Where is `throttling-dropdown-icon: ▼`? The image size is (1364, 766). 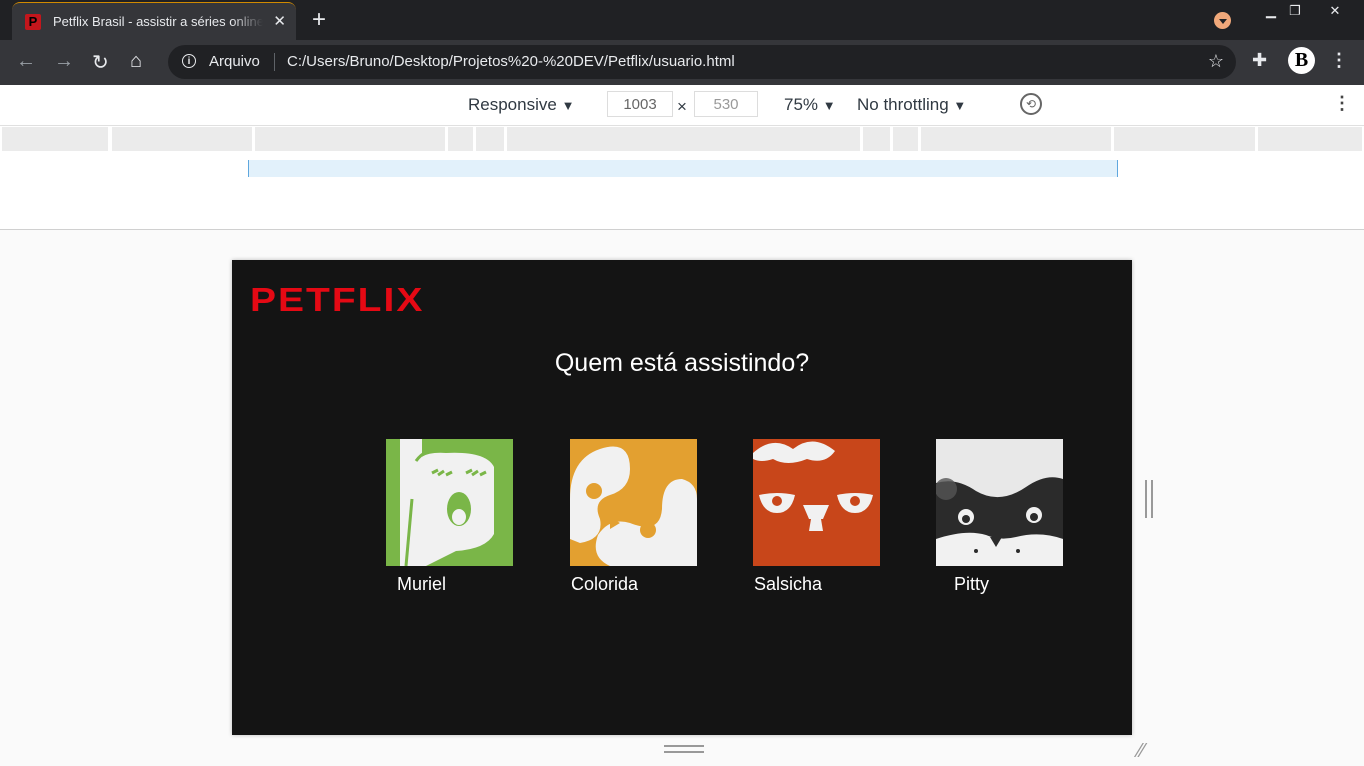
throttling-dropdown-icon: ▼ is located at coordinates (960, 105).